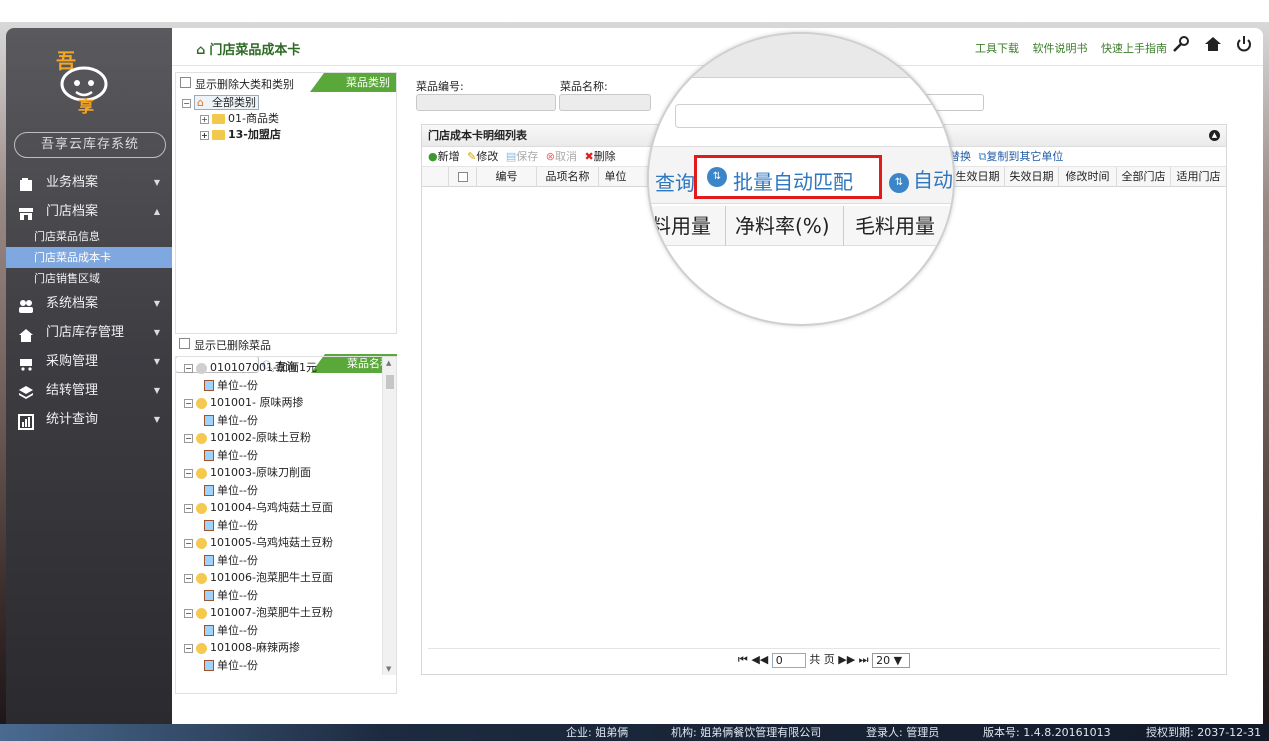 This screenshot has width=1269, height=741. I want to click on show-deleted-categories-checkbox, so click(185, 82).